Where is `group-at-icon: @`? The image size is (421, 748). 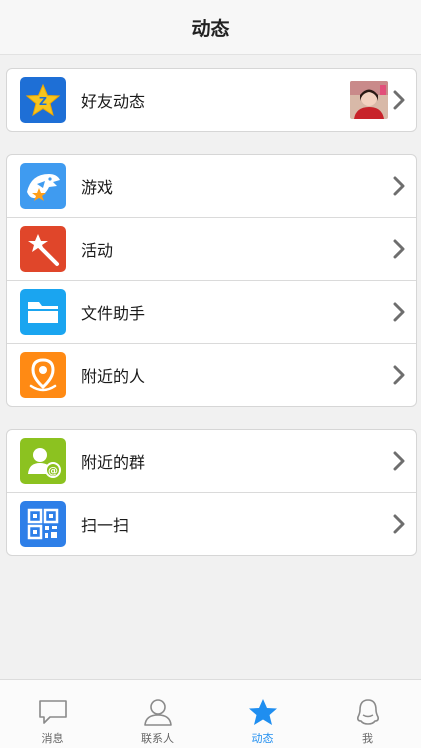 group-at-icon: @ is located at coordinates (43, 461).